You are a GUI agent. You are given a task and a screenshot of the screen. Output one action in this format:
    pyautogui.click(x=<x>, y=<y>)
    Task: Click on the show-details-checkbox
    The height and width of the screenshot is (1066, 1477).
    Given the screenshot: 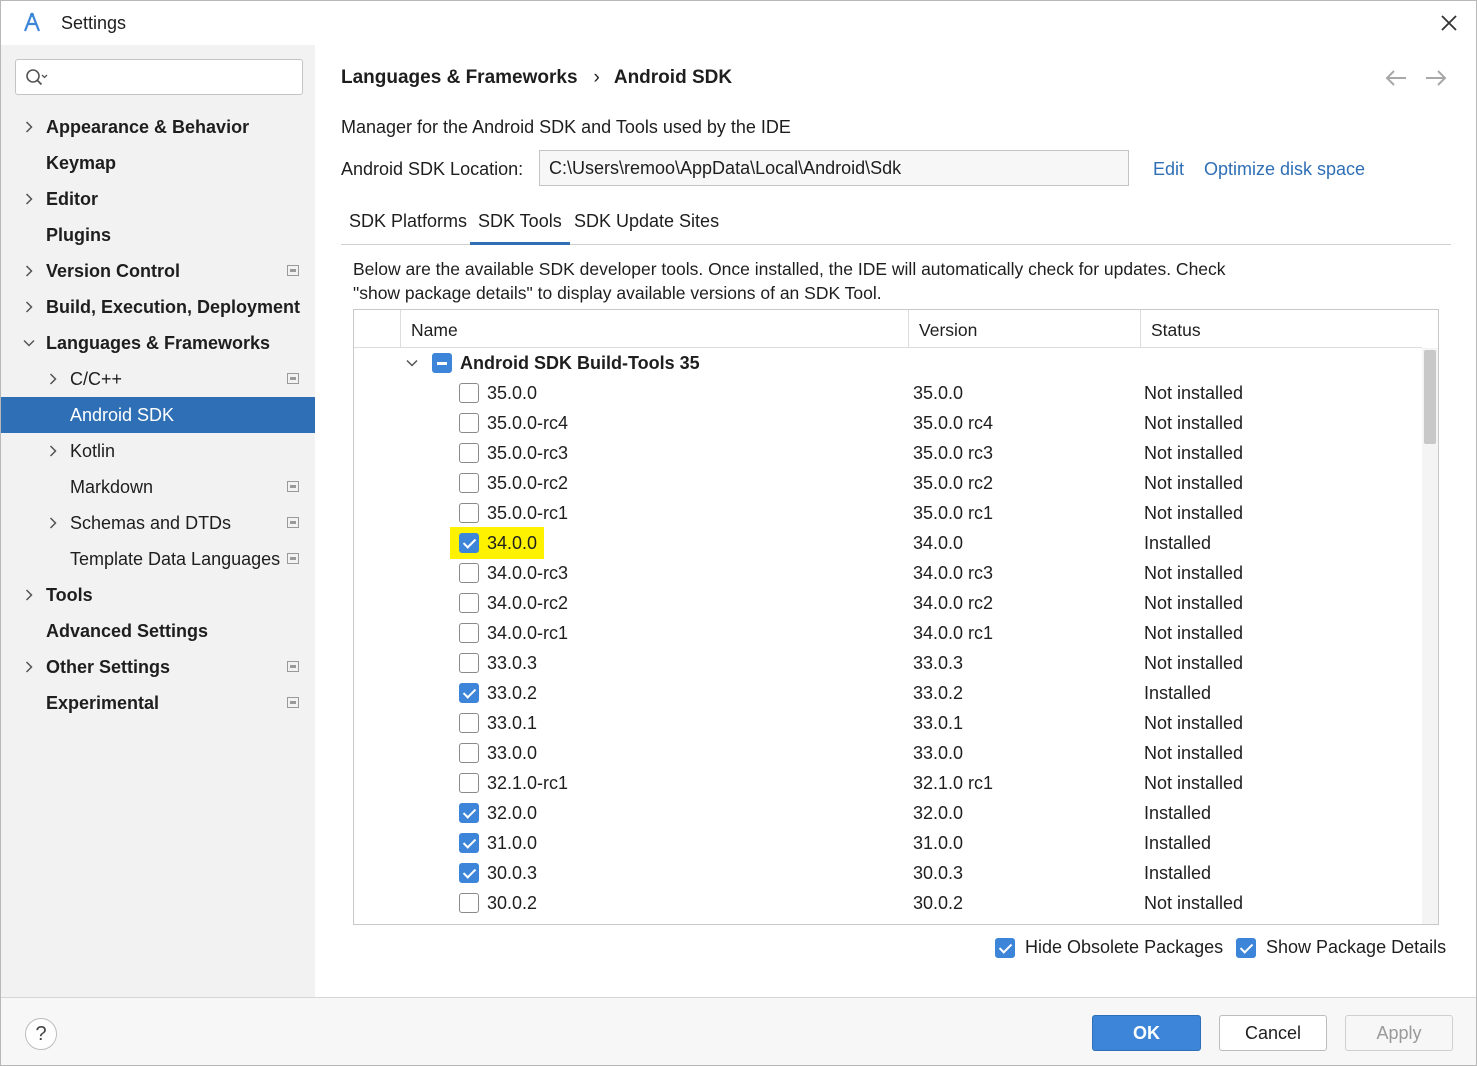 What is the action you would take?
    pyautogui.click(x=1246, y=947)
    